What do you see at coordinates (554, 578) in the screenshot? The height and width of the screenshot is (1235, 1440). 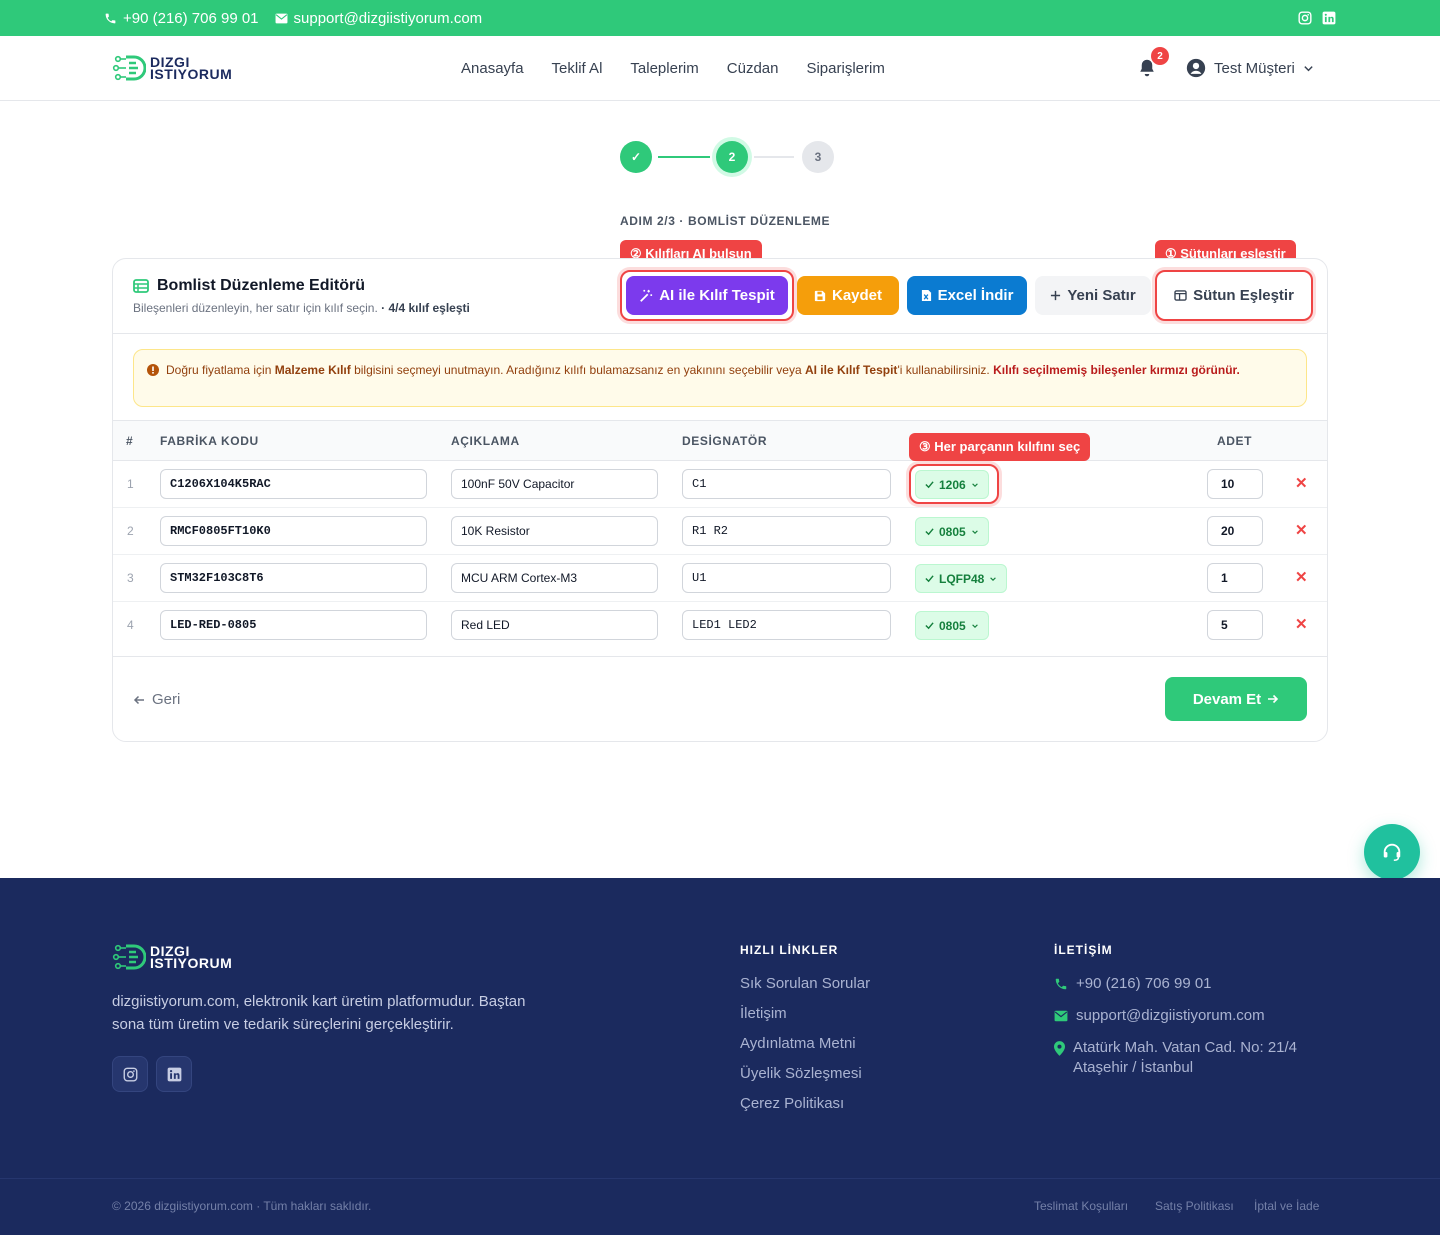 I see `description-input: MCU ARM Cortex-M3` at bounding box center [554, 578].